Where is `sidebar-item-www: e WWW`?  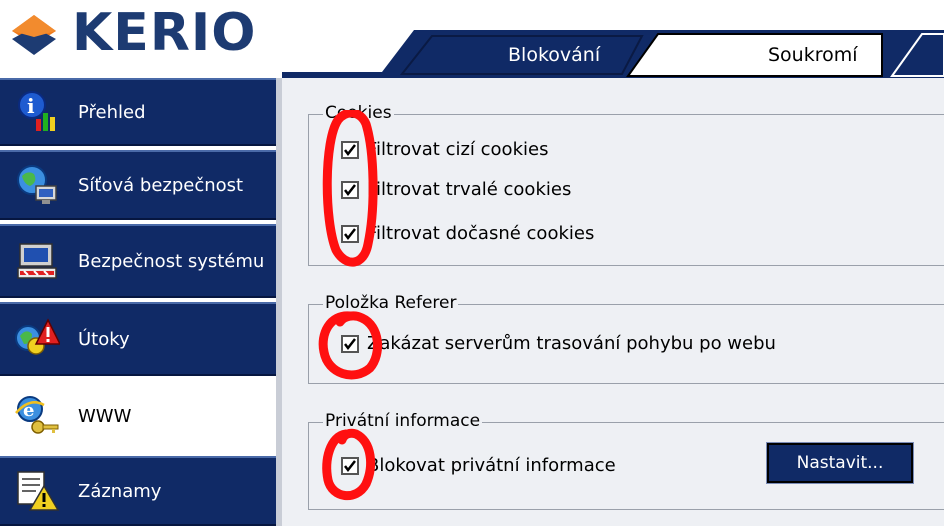
sidebar-item-www: e WWW is located at coordinates (138, 416).